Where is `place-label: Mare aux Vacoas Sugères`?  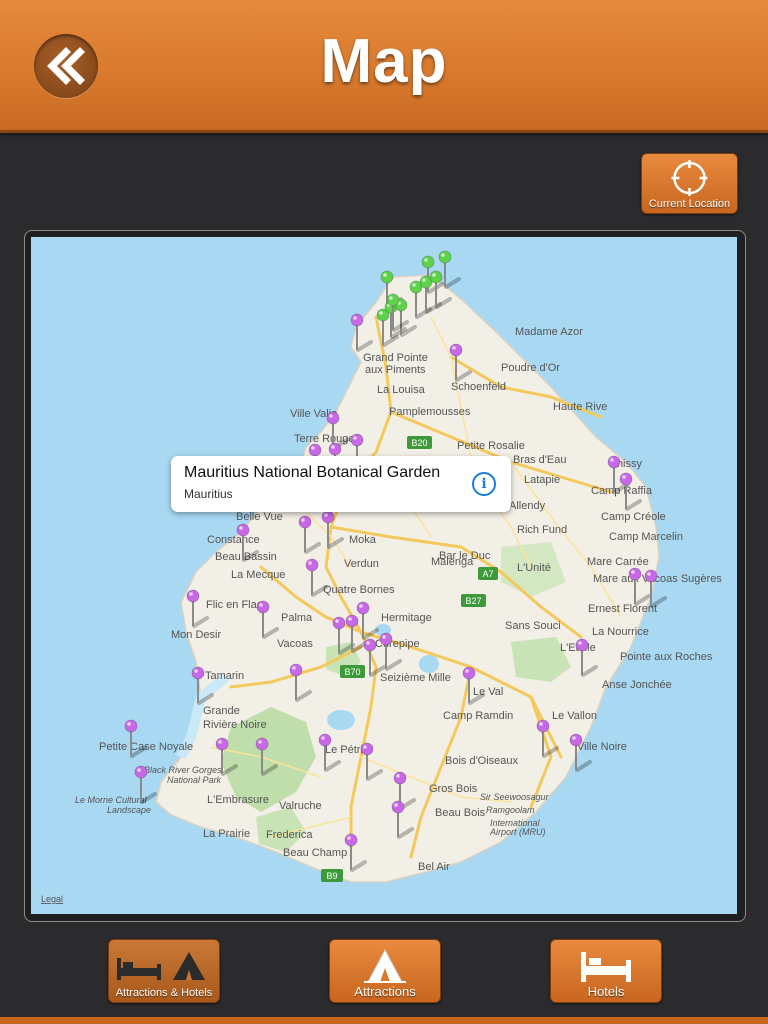 place-label: Mare aux Vacoas Sugères is located at coordinates (657, 579).